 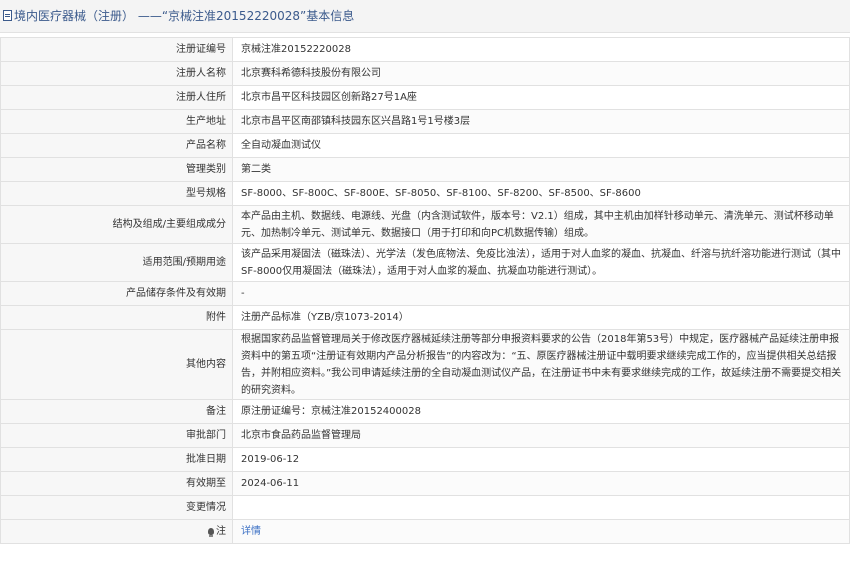 I want to click on table-row: 注册证编号 京械注准20152220028, so click(x=425, y=49).